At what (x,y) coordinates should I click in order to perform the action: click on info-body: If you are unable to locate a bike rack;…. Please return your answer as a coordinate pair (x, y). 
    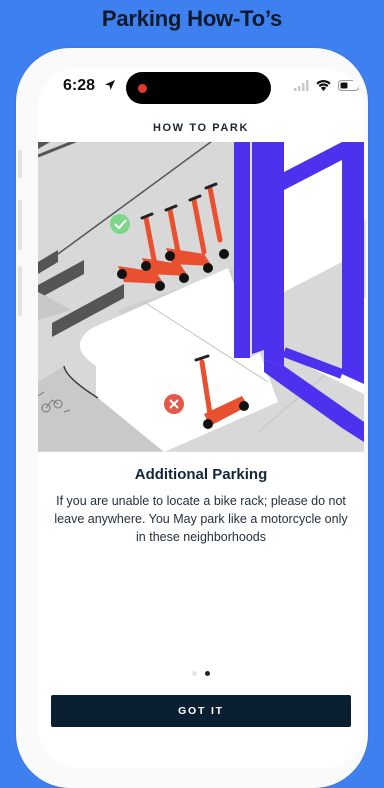
    Looking at the image, I should click on (201, 519).